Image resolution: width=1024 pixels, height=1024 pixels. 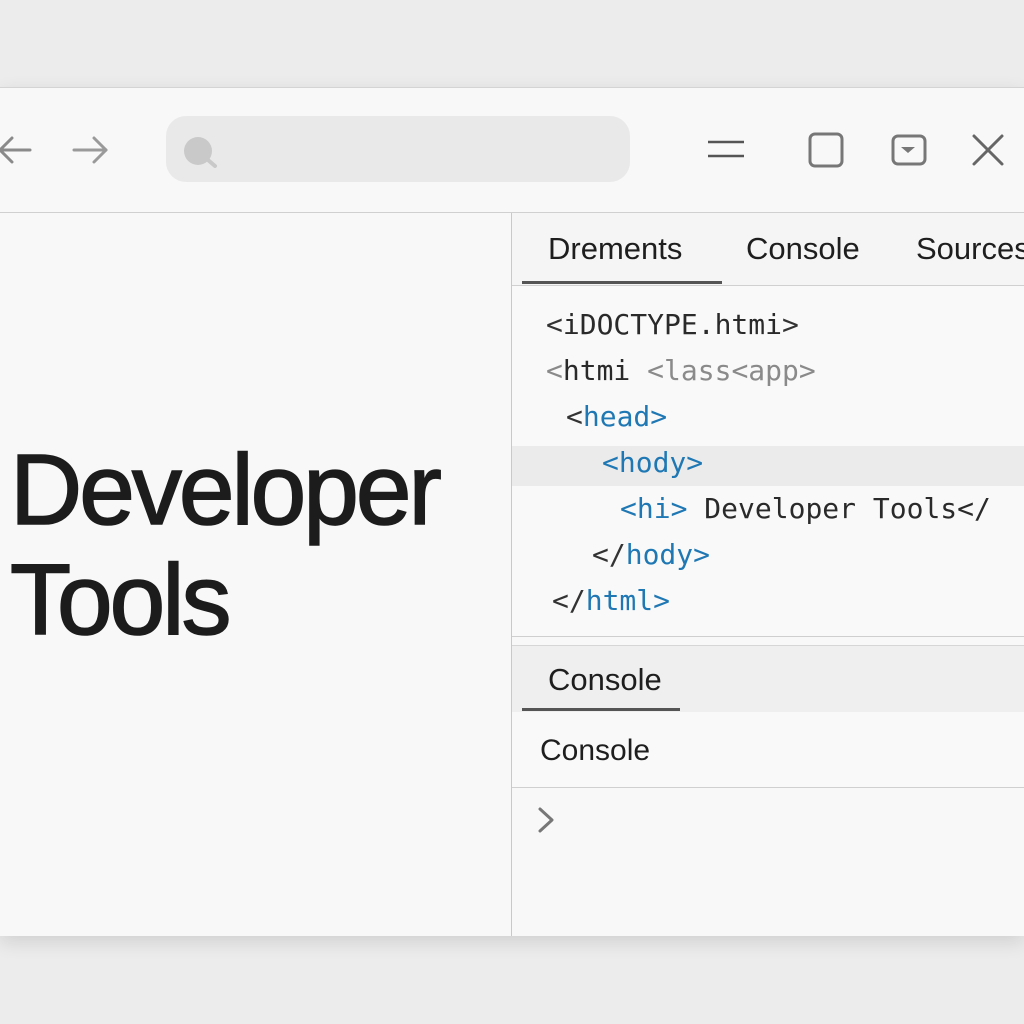 I want to click on tab-elements: Drements, so click(x=615, y=249).